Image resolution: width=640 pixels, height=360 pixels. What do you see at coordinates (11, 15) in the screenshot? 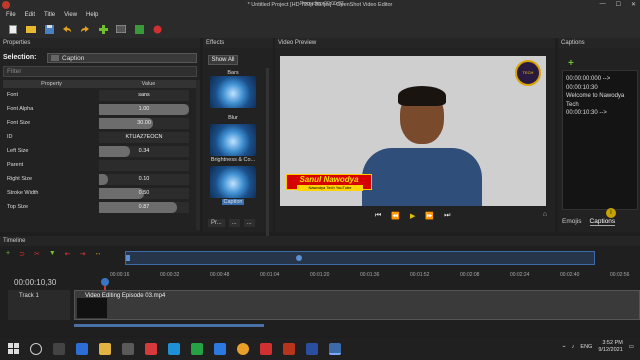
I see `menu-file: File` at bounding box center [11, 15].